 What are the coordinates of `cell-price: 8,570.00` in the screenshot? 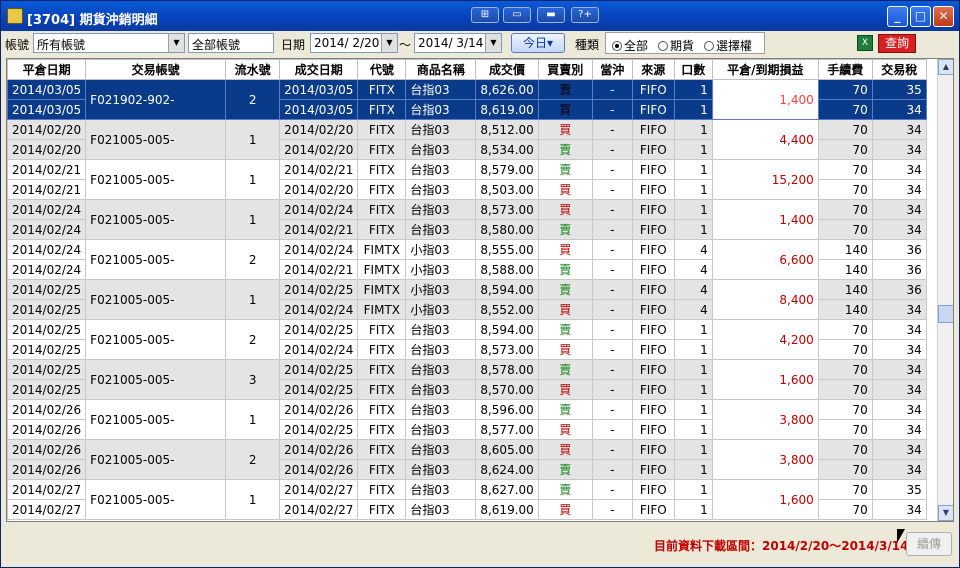 It's located at (507, 389).